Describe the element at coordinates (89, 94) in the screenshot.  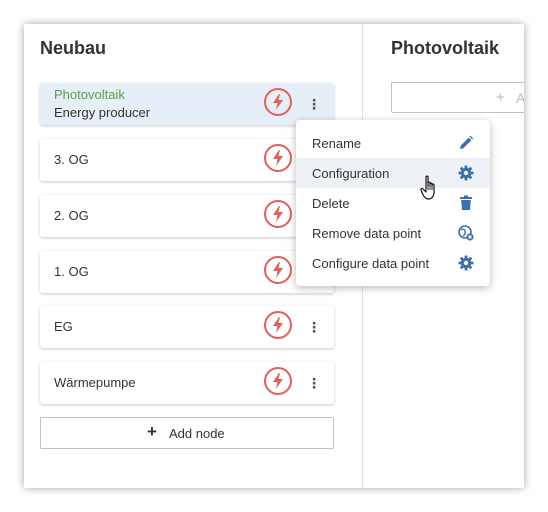
I see `node-title: Photovoltaik` at that location.